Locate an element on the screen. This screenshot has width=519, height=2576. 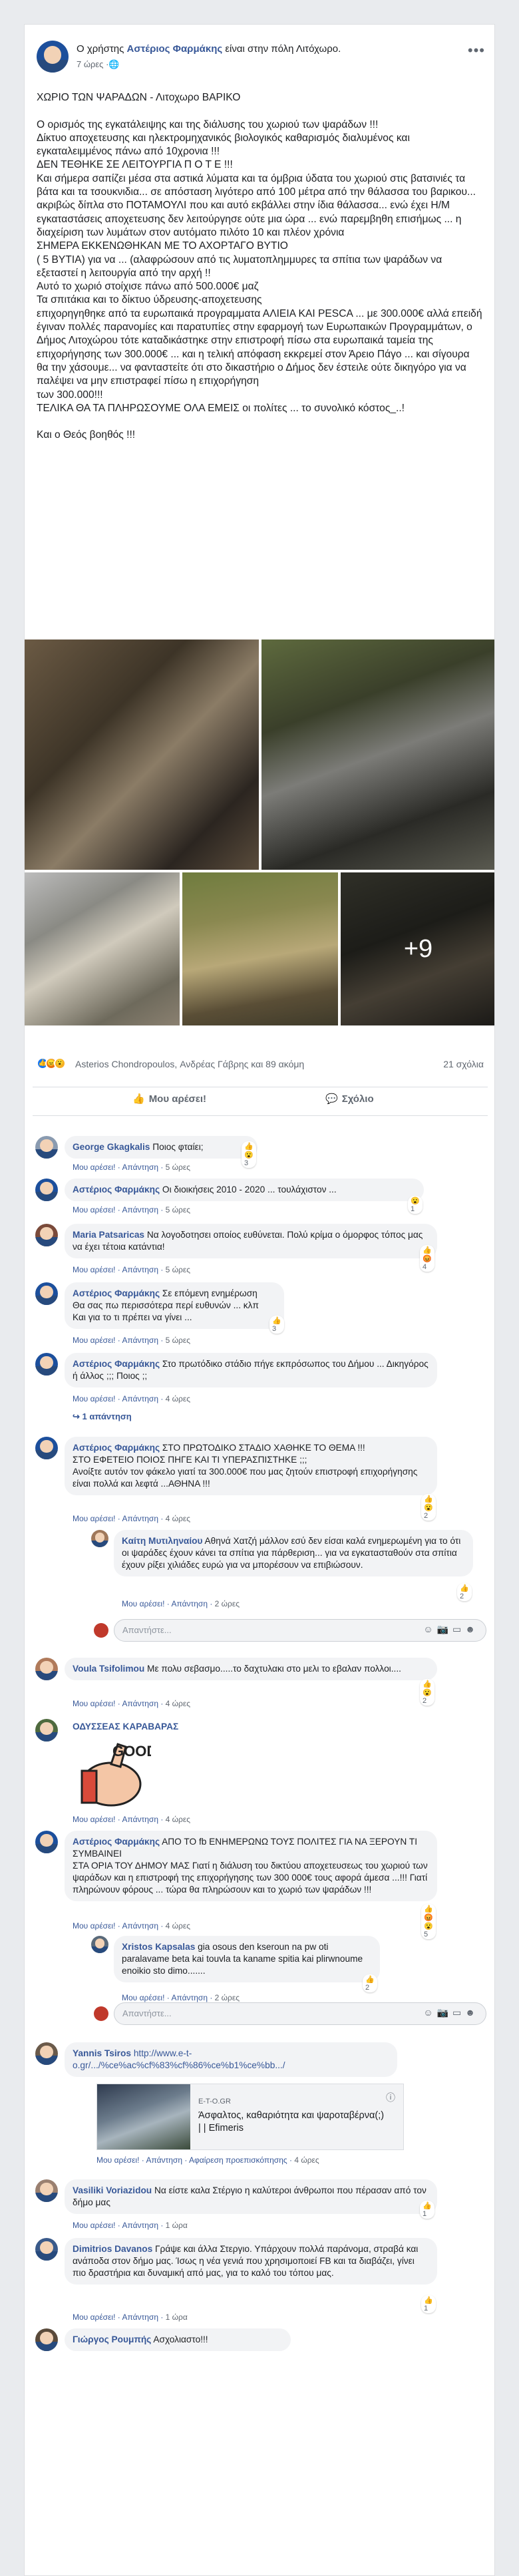
photo-grid: +9 is located at coordinates (259, 833).